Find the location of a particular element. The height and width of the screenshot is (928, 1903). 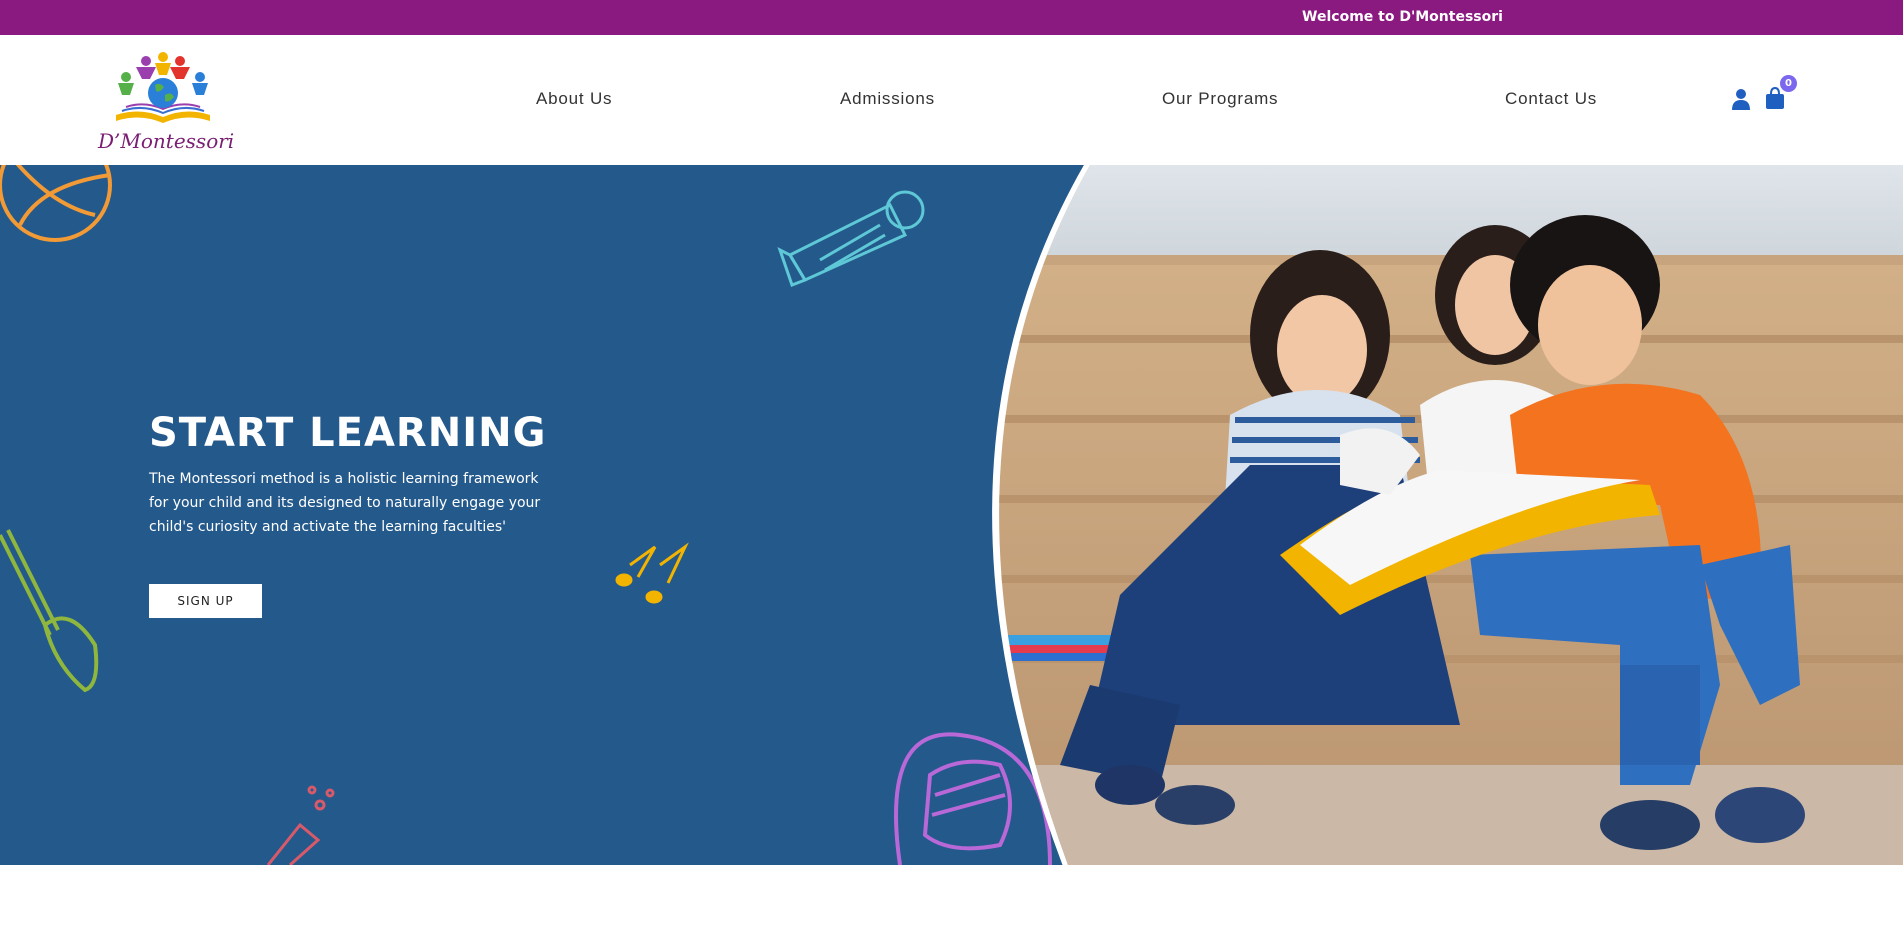

cart-count-badge: 0 is located at coordinates (1788, 83).